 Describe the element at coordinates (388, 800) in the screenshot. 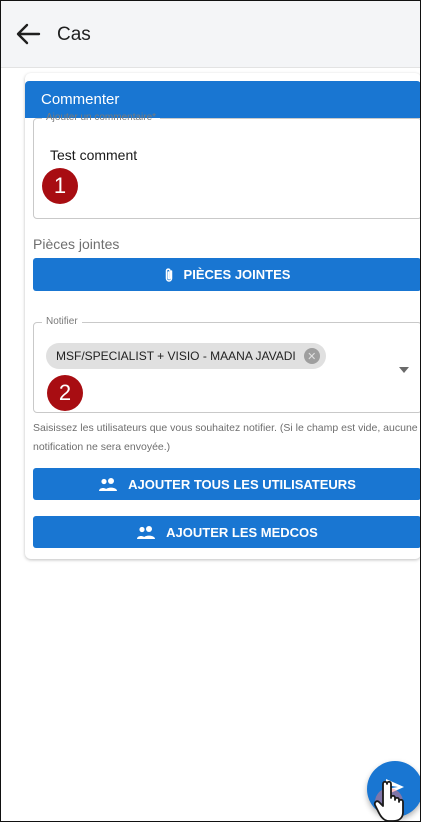

I see `hand-pointer-icon` at that location.